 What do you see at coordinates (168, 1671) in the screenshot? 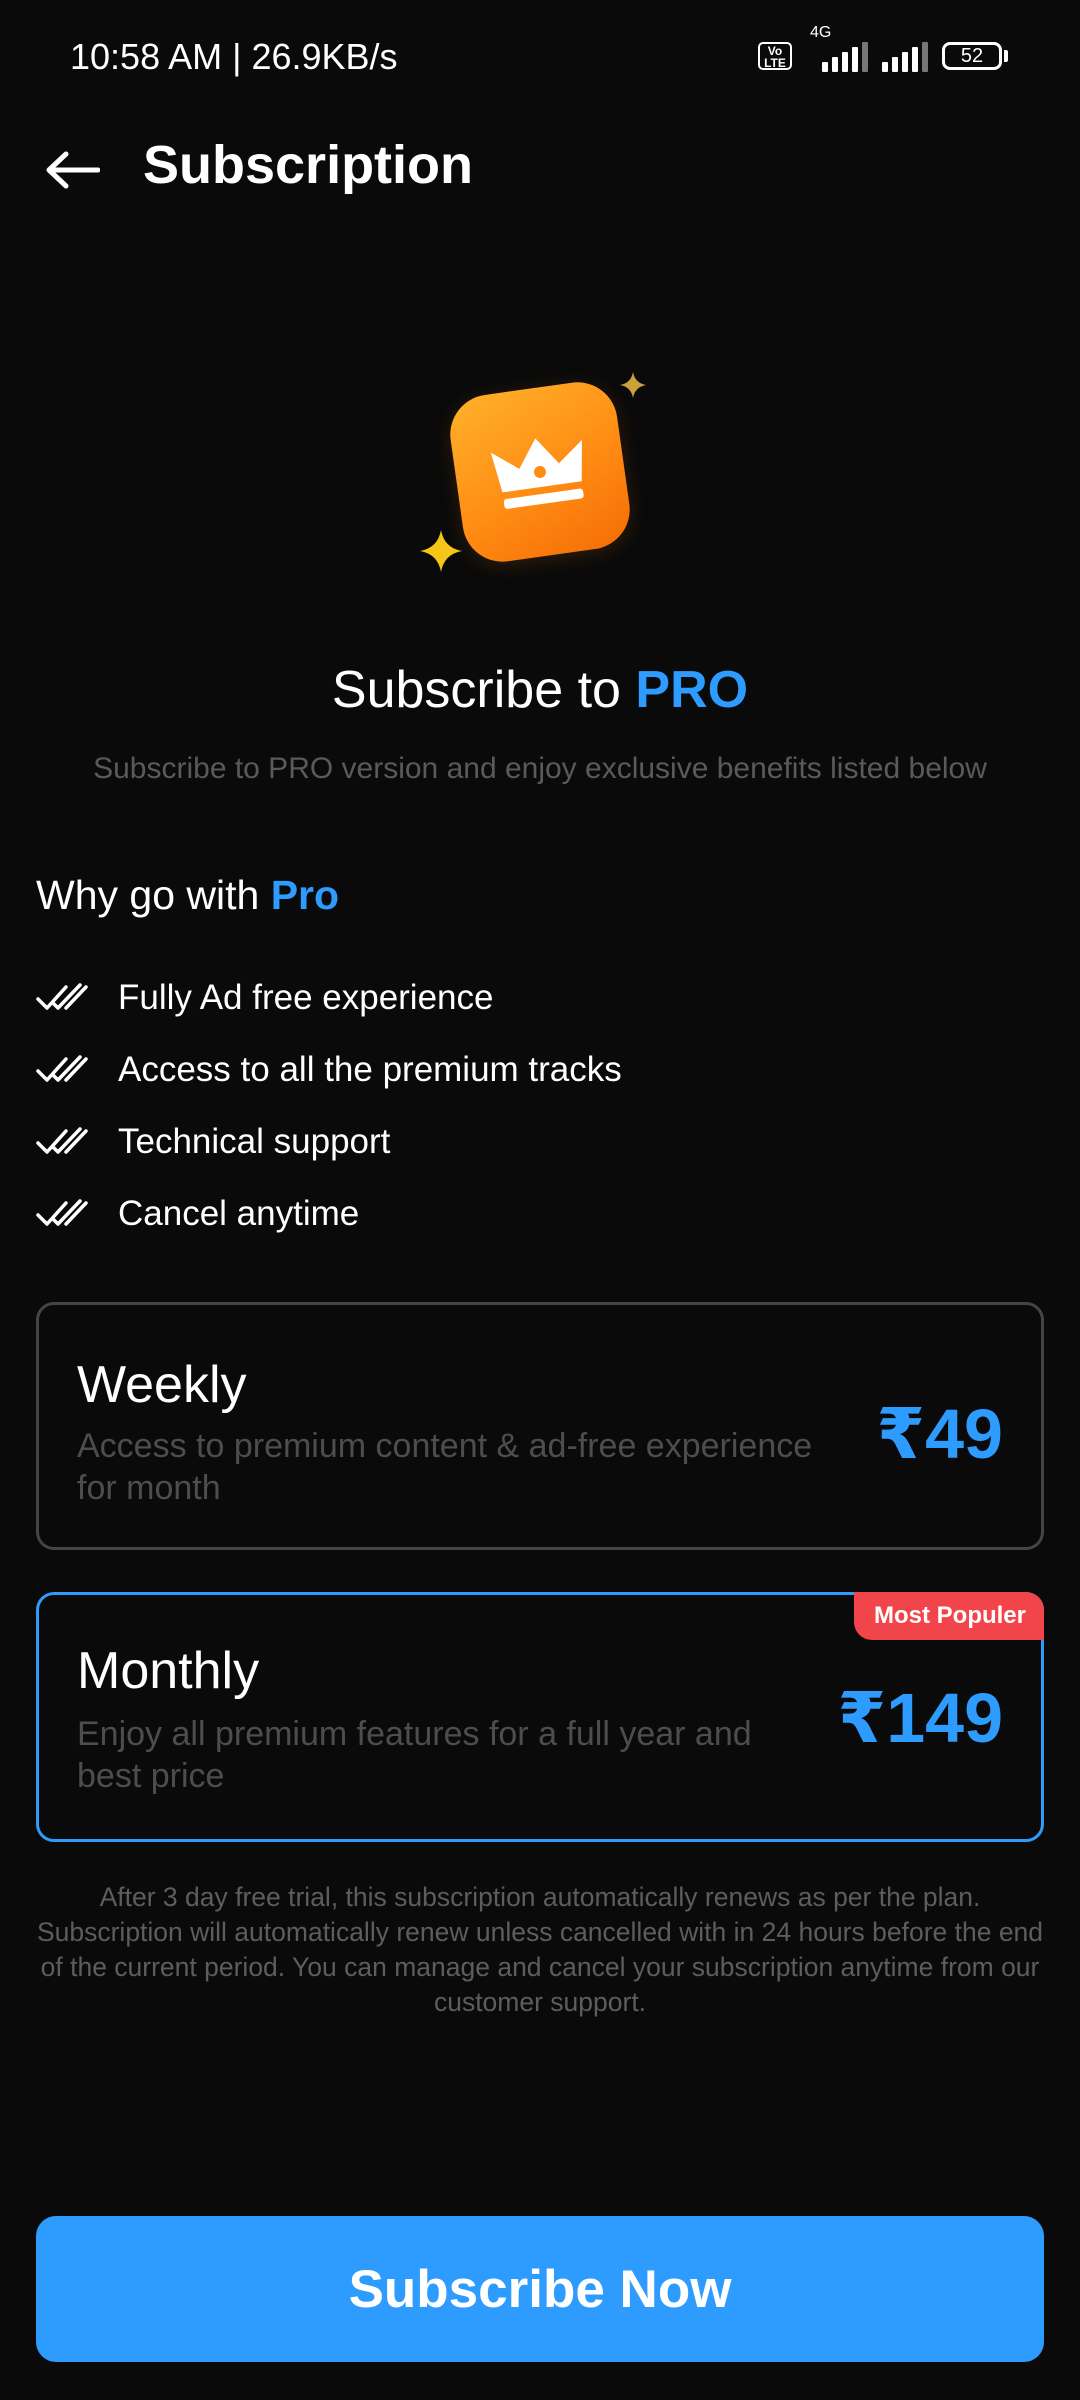
I see `plan-name: Monthly` at bounding box center [168, 1671].